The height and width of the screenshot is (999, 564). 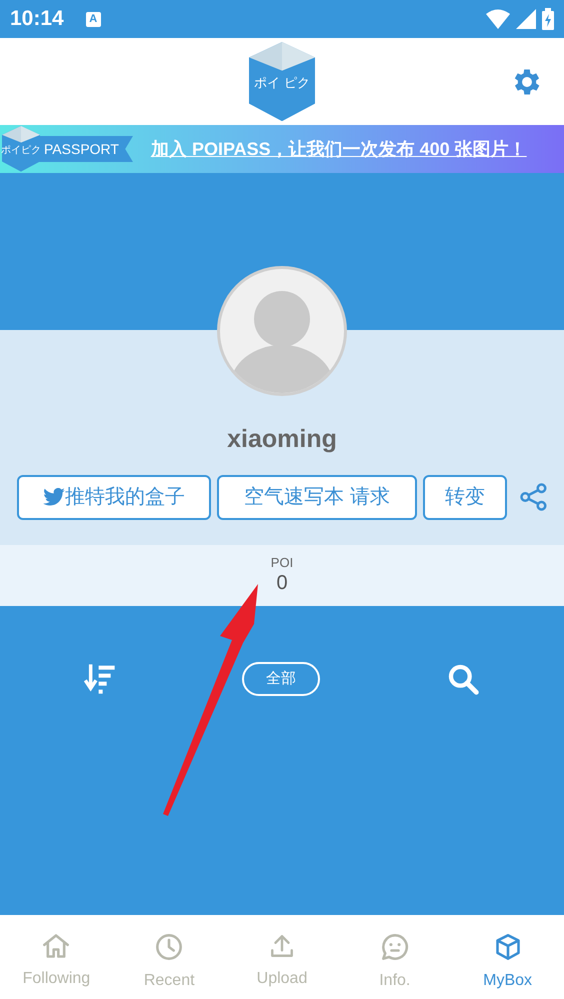 What do you see at coordinates (114, 497) in the screenshot?
I see `action-button: 推特我的盒子` at bounding box center [114, 497].